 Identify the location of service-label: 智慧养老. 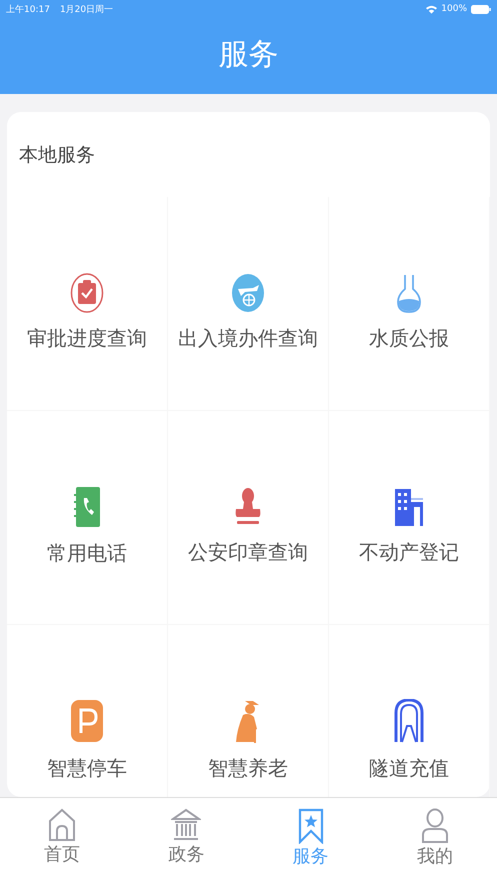
(248, 768).